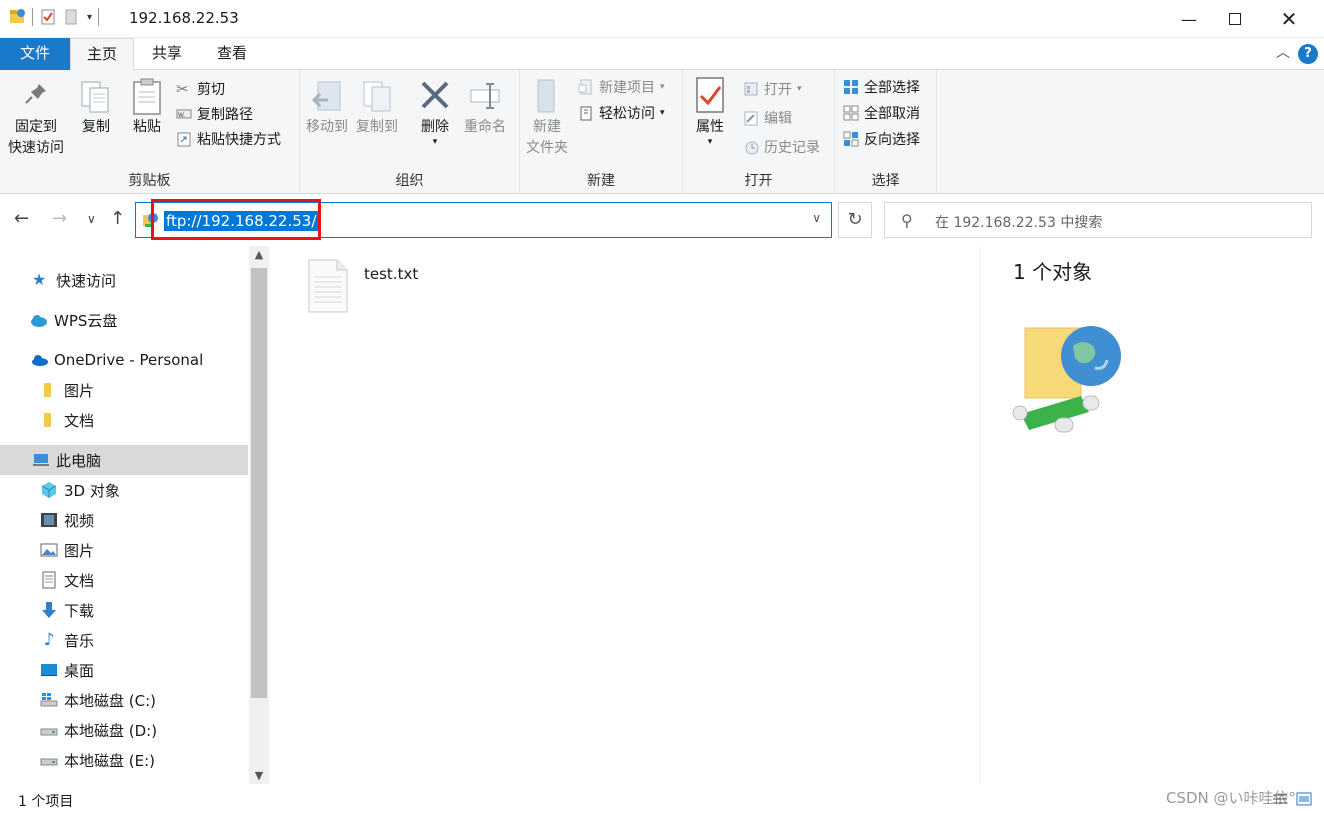 This screenshot has height=813, width=1324. I want to click on copy-to-label: 复制到, so click(377, 127).